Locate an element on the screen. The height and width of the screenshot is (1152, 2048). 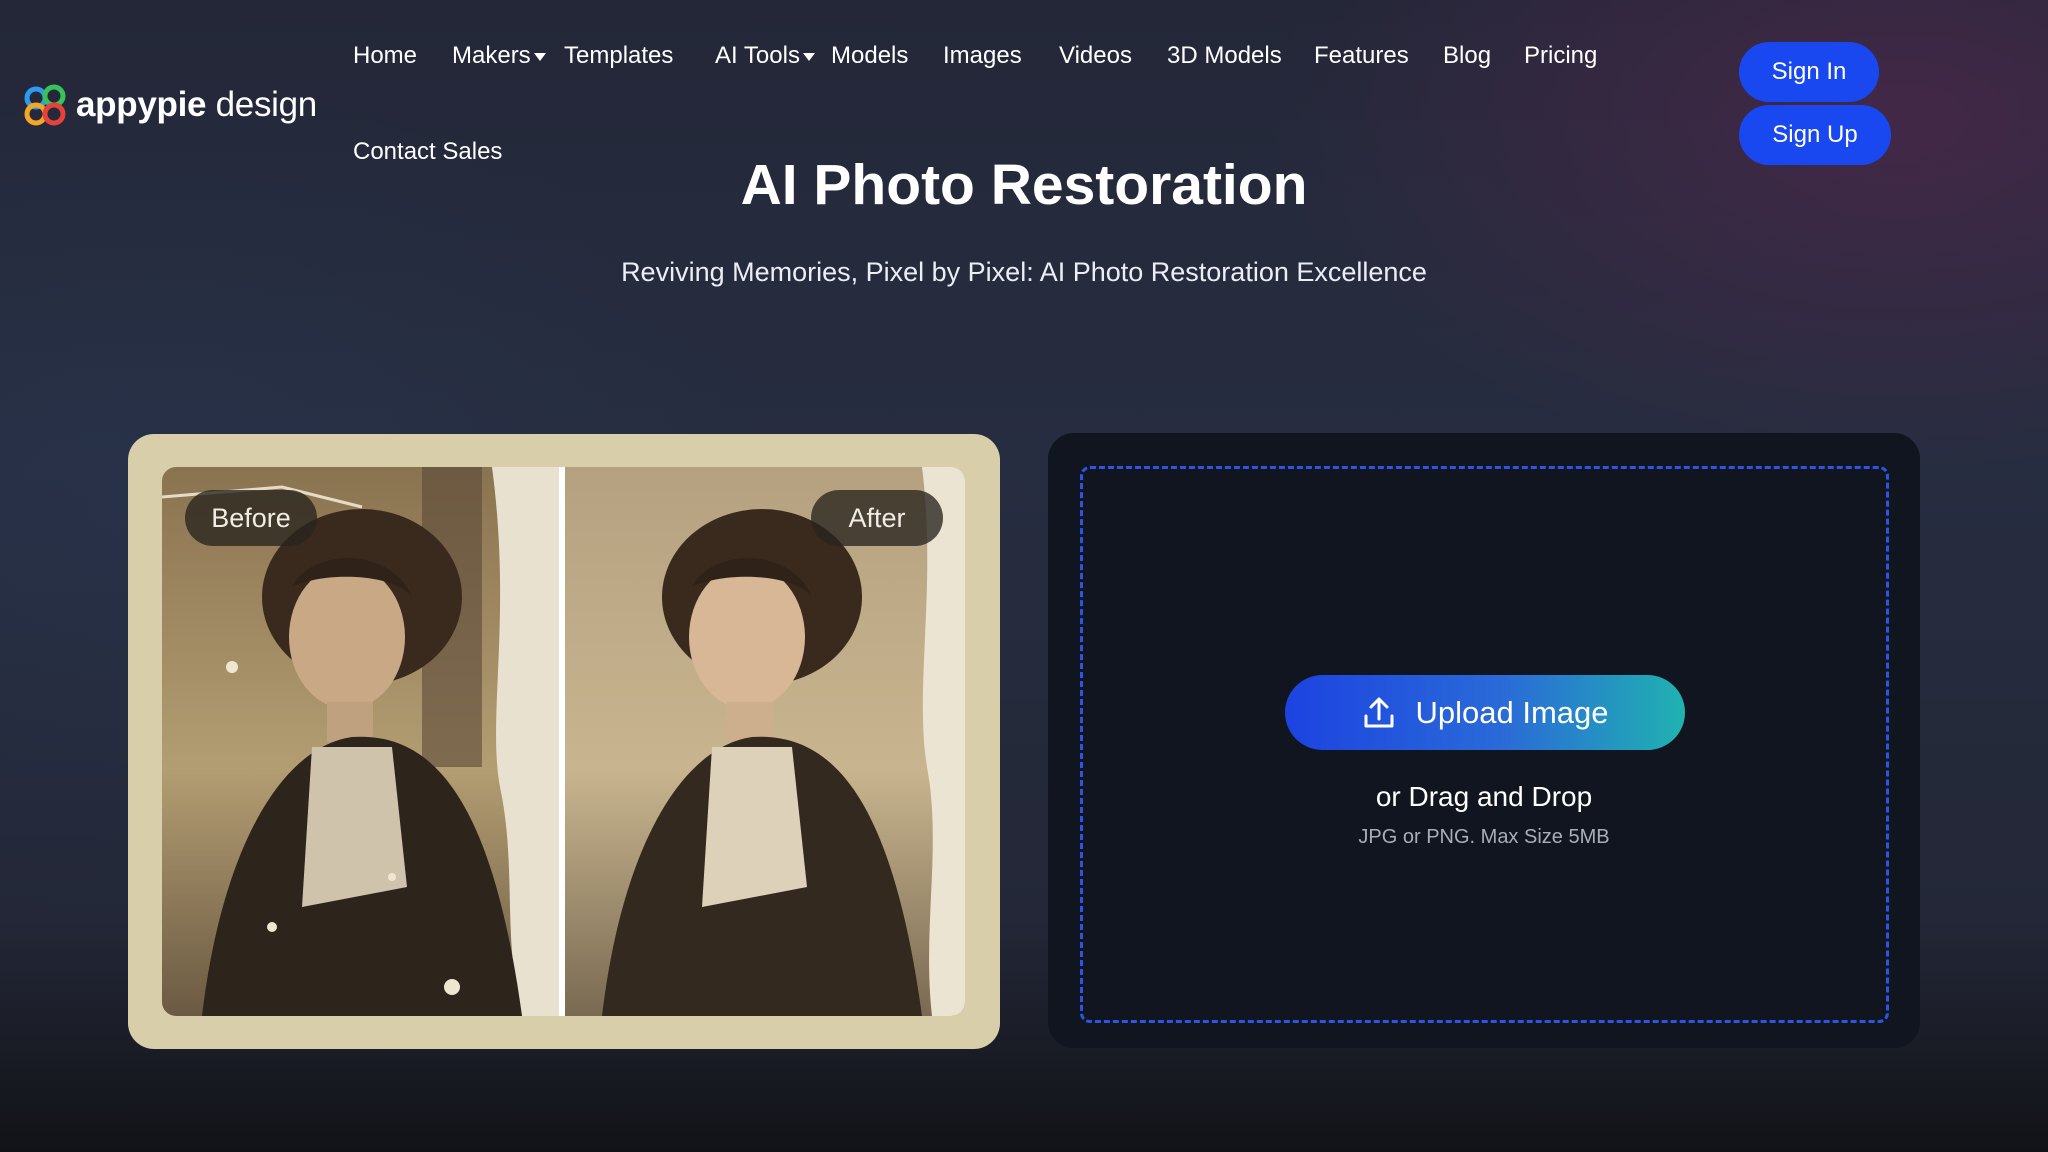
nav-templates-label: Templates is located at coordinates (619, 55).